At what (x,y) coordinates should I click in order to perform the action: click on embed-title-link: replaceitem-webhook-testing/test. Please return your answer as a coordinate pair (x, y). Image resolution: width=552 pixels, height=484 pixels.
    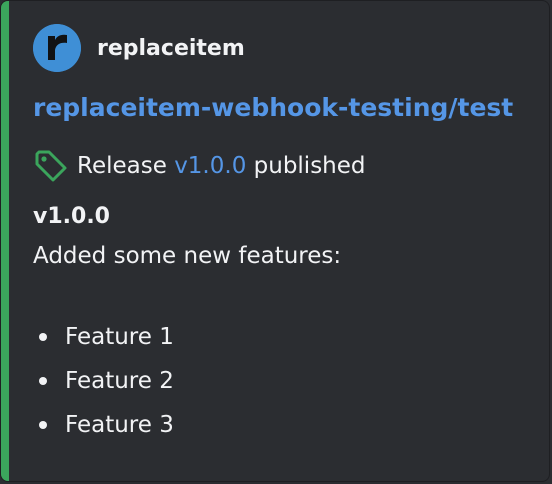
    Looking at the image, I should click on (273, 107).